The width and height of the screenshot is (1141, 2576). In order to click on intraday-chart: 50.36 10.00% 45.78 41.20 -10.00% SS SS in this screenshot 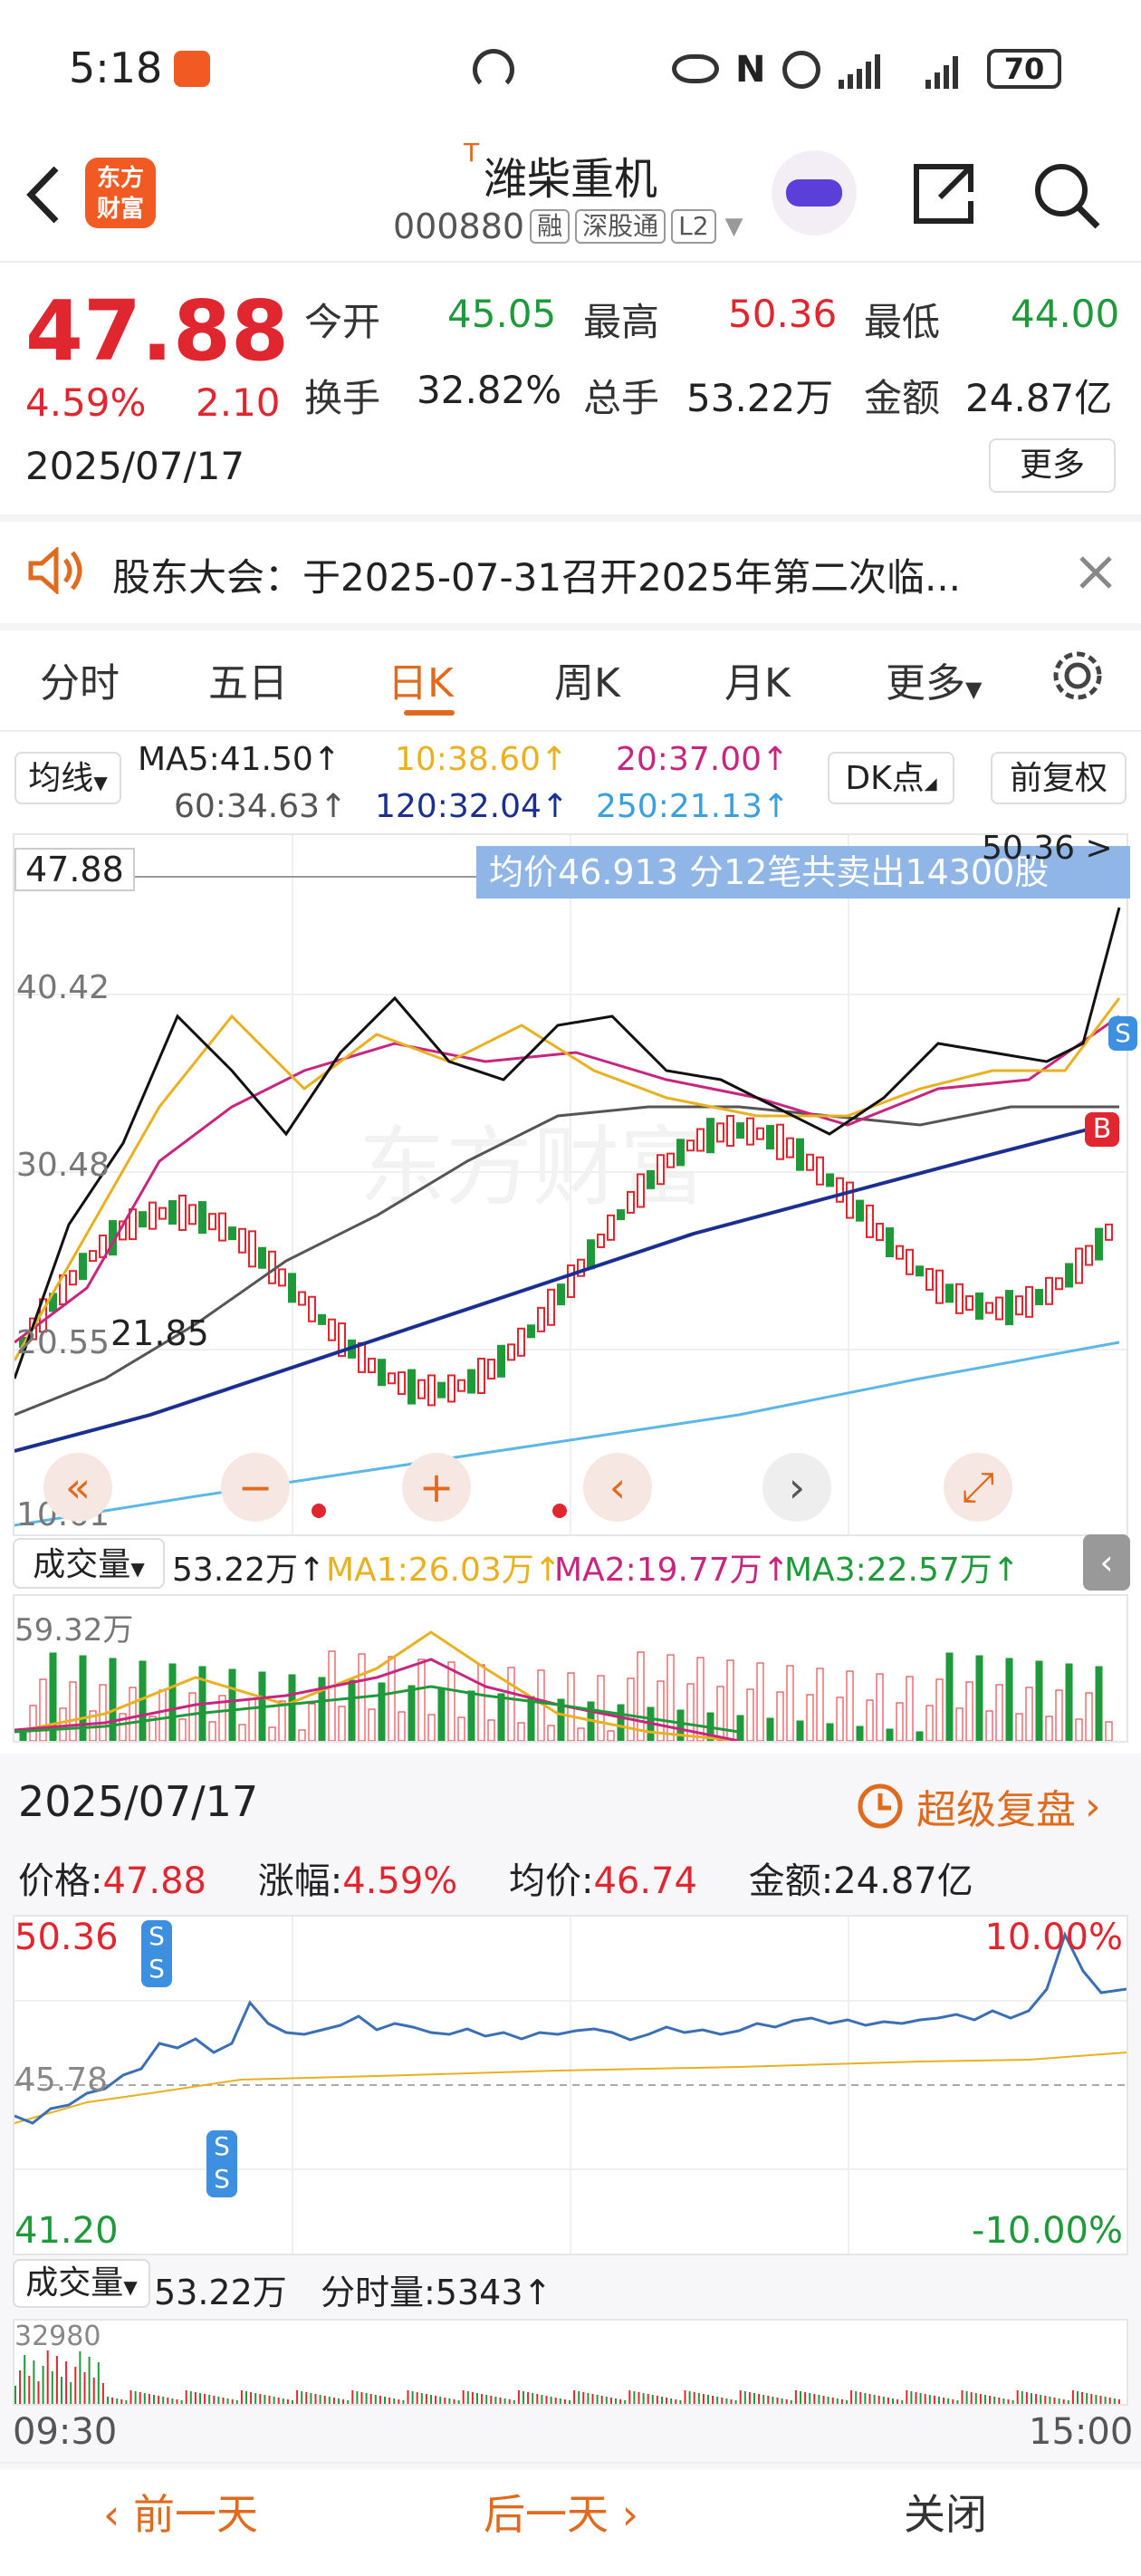, I will do `click(570, 2085)`.